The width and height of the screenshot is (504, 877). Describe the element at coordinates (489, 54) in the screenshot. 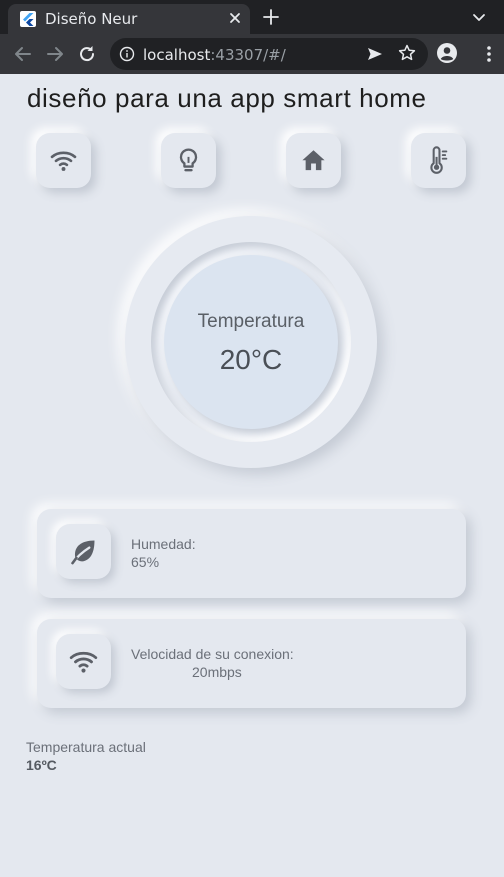

I see `more-menu-icon` at that location.